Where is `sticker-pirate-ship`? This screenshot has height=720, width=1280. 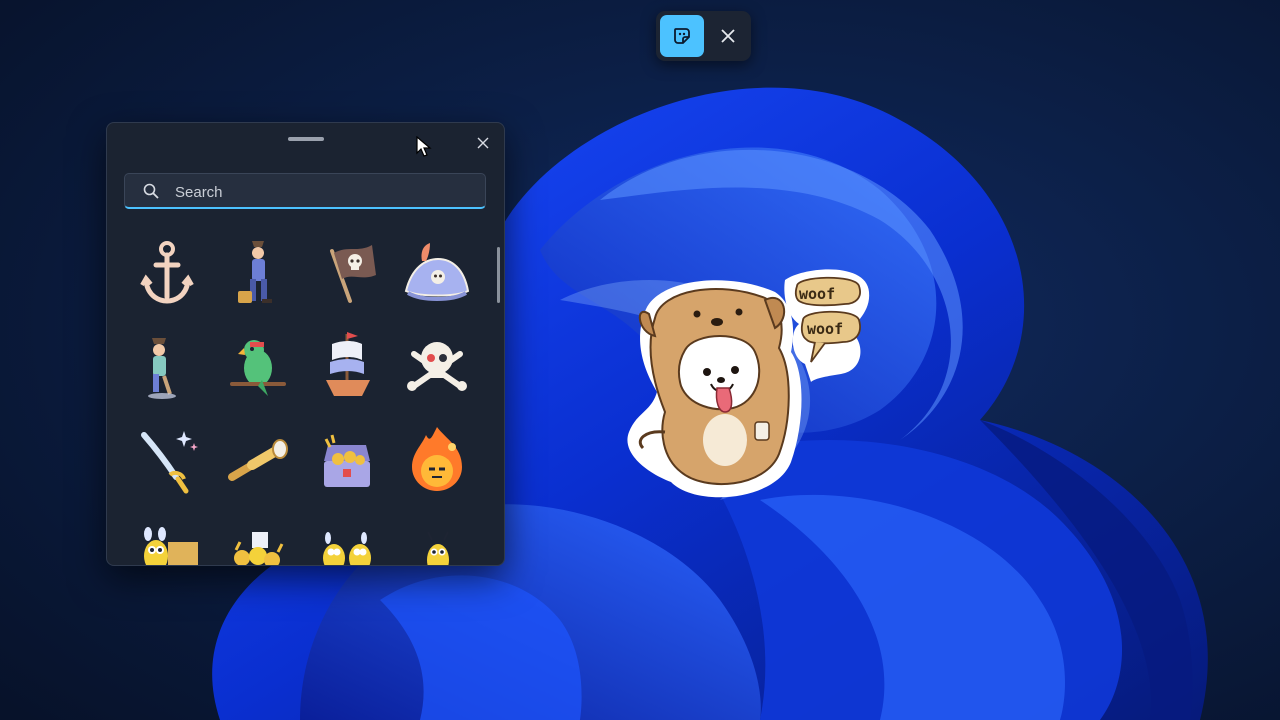 sticker-pirate-ship is located at coordinates (347, 369).